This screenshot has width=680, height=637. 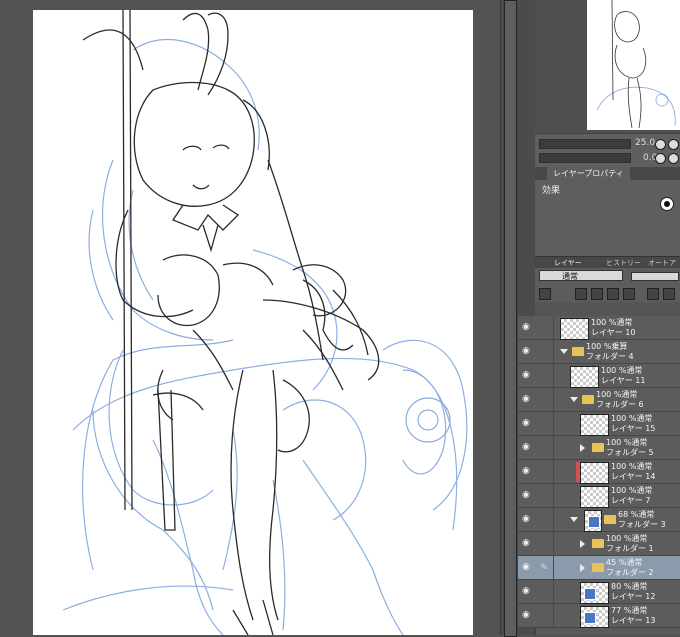 What do you see at coordinates (642, 524) in the screenshot?
I see `layer-name: フォルダー 3` at bounding box center [642, 524].